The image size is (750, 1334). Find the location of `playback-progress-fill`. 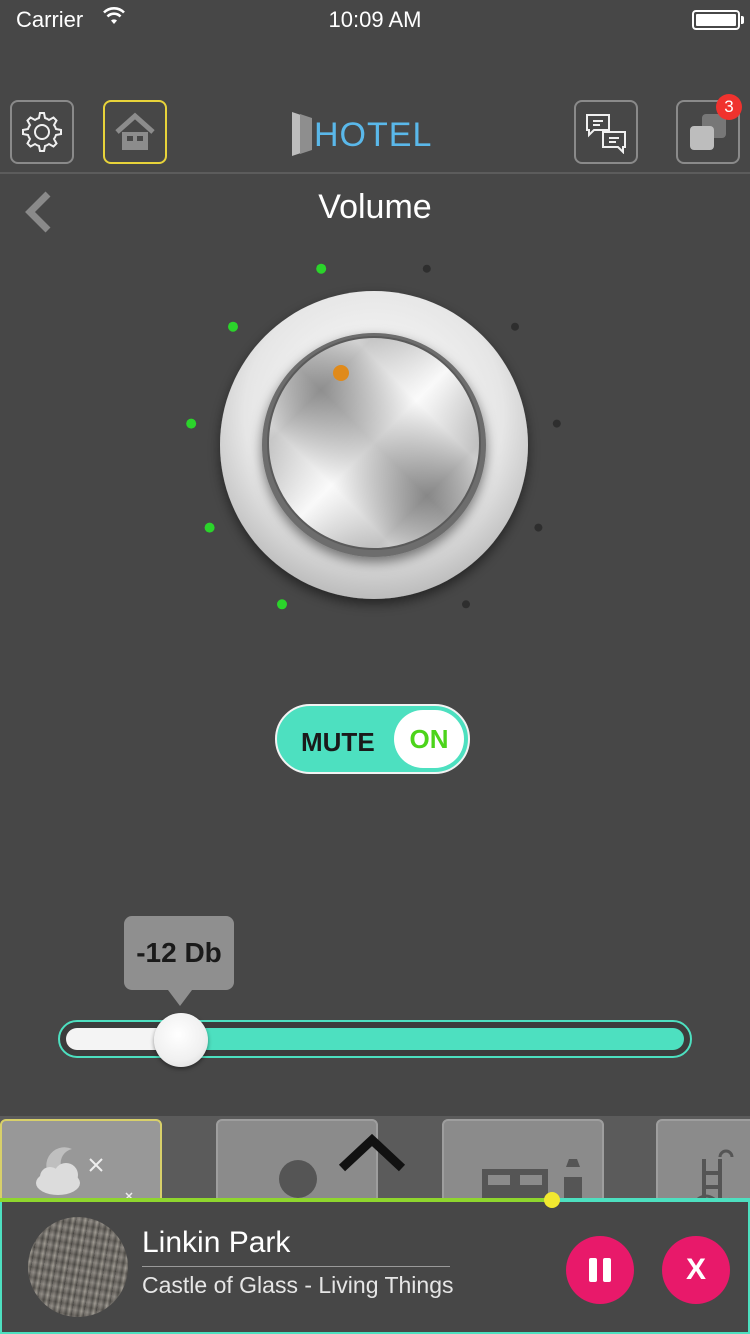

playback-progress-fill is located at coordinates (276, 1200).